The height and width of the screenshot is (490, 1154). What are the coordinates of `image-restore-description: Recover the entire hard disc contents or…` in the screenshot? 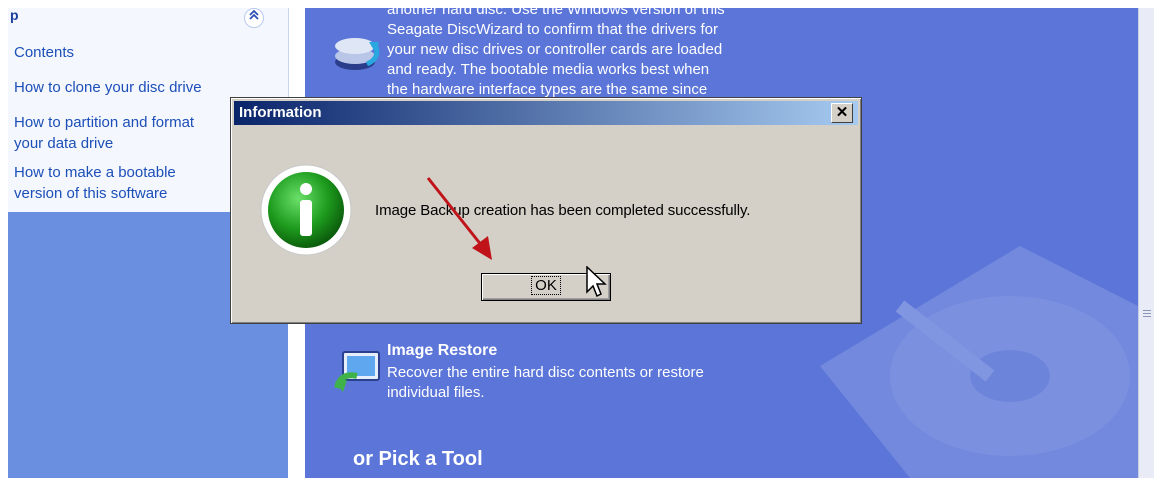 It's located at (597, 383).